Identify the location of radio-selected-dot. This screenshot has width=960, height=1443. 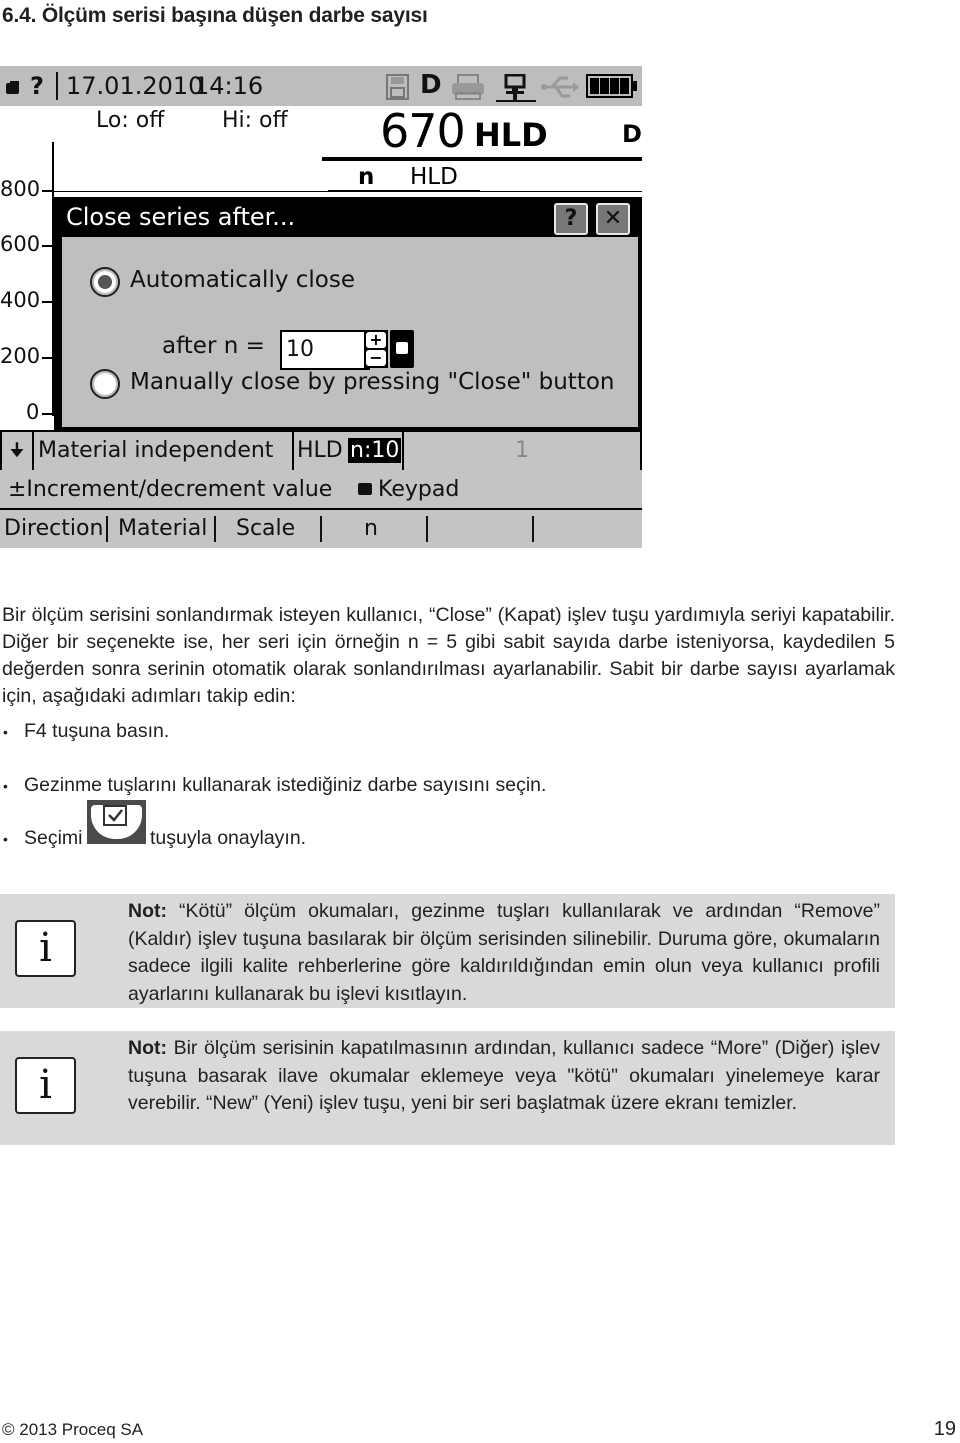
(105, 282).